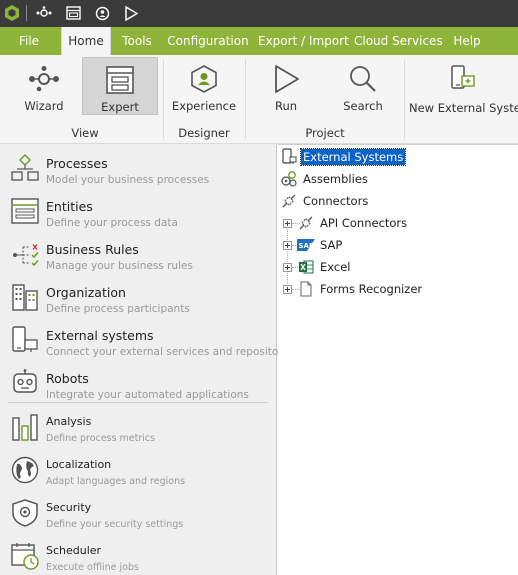 Image resolution: width=518 pixels, height=575 pixels. What do you see at coordinates (463, 108) in the screenshot?
I see `new-external-system-label: New External System` at bounding box center [463, 108].